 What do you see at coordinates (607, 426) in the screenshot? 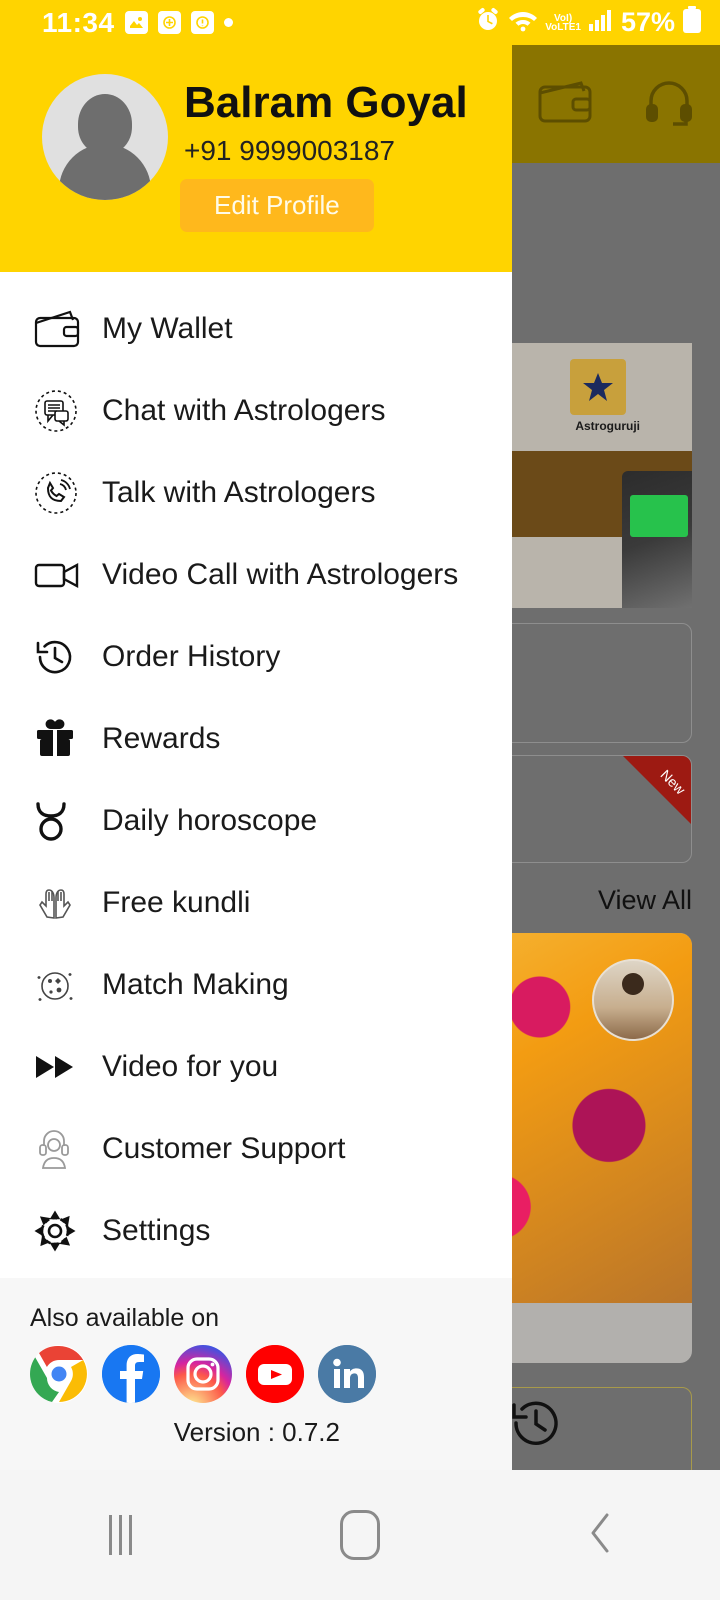
I see `astroguruji-brand-label: Astroguruji` at bounding box center [607, 426].